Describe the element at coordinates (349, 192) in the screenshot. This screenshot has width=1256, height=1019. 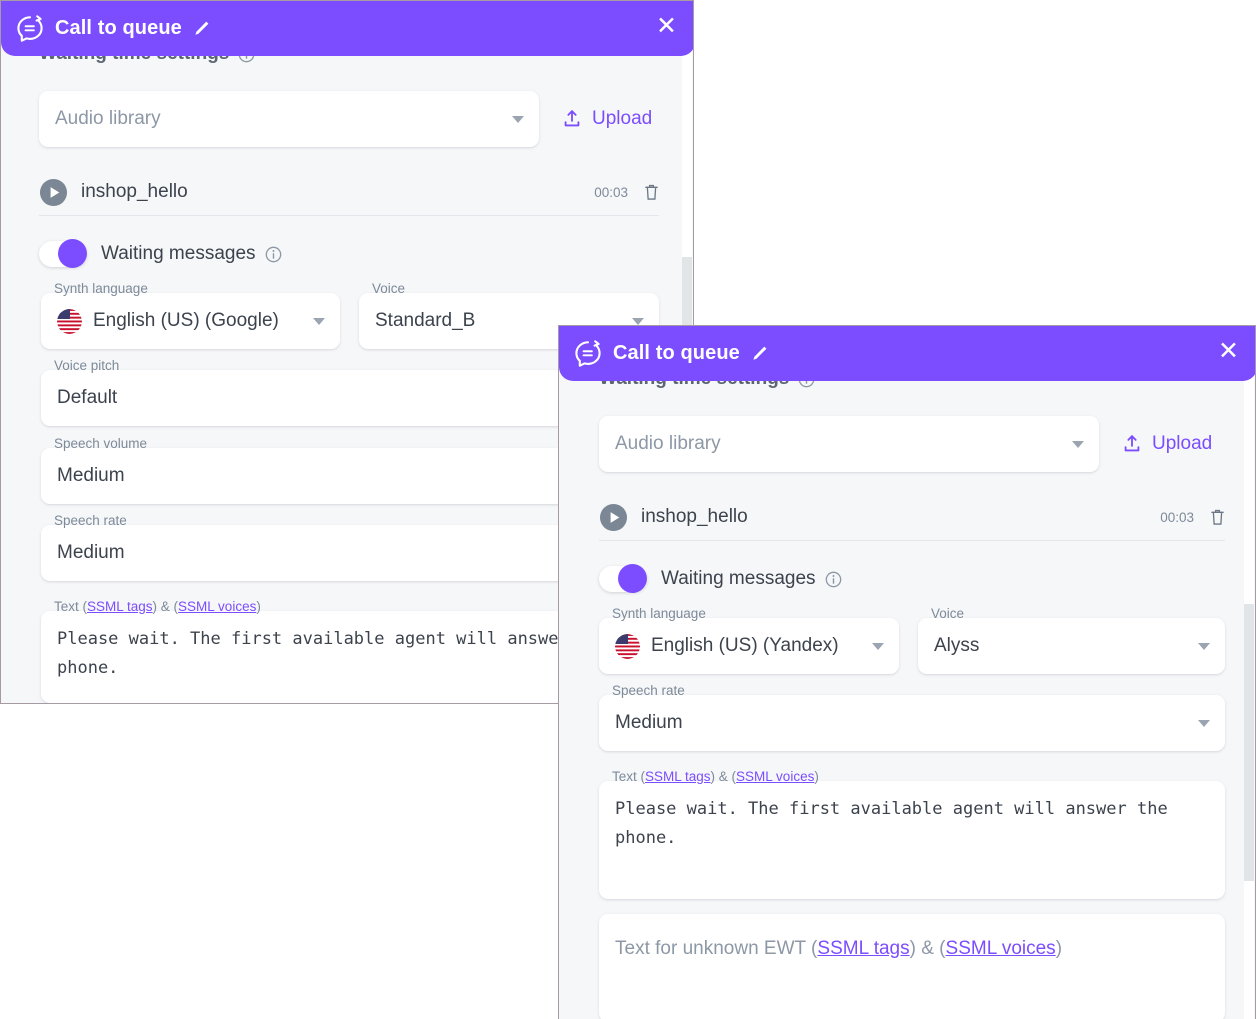
I see `audio-item-back: inshop_hello 00:03` at that location.